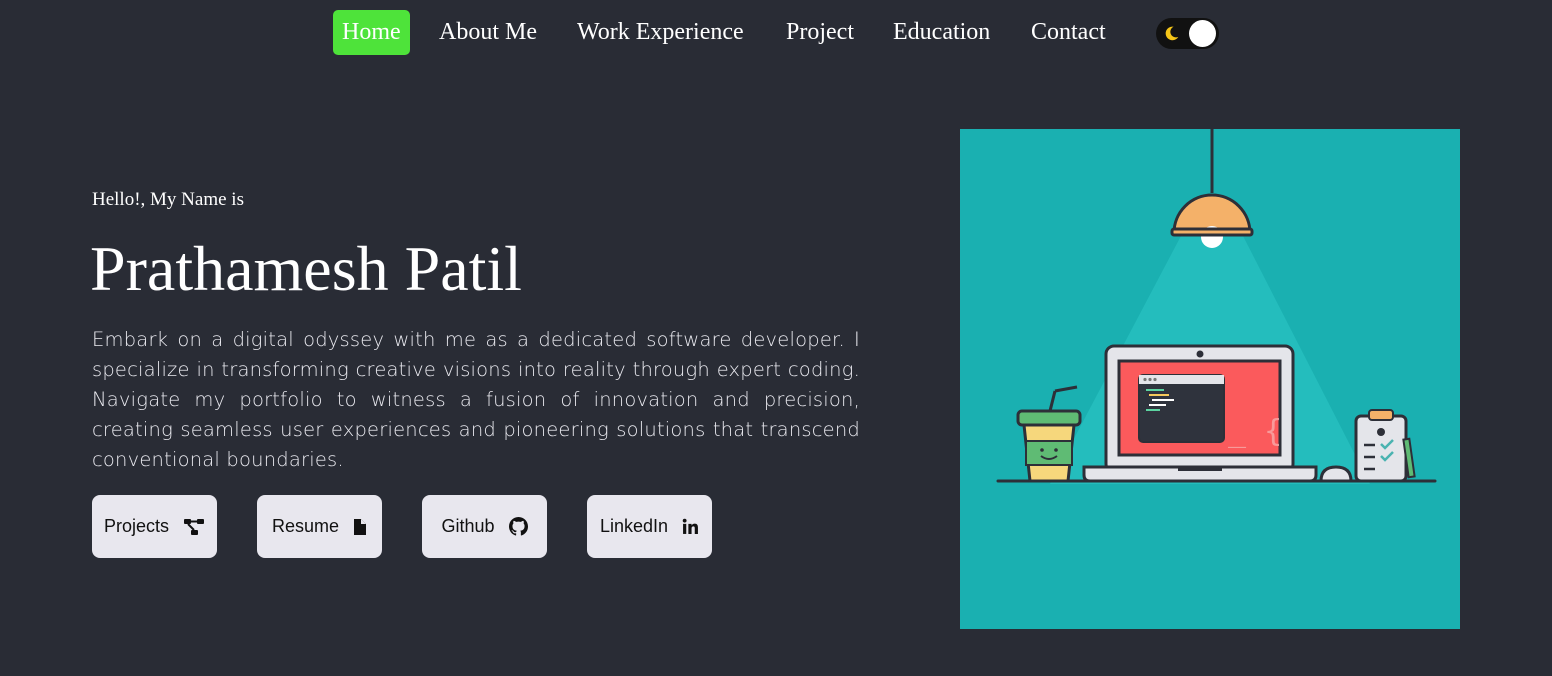  I want to click on linkedin-button: LinkedIn, so click(649, 526).